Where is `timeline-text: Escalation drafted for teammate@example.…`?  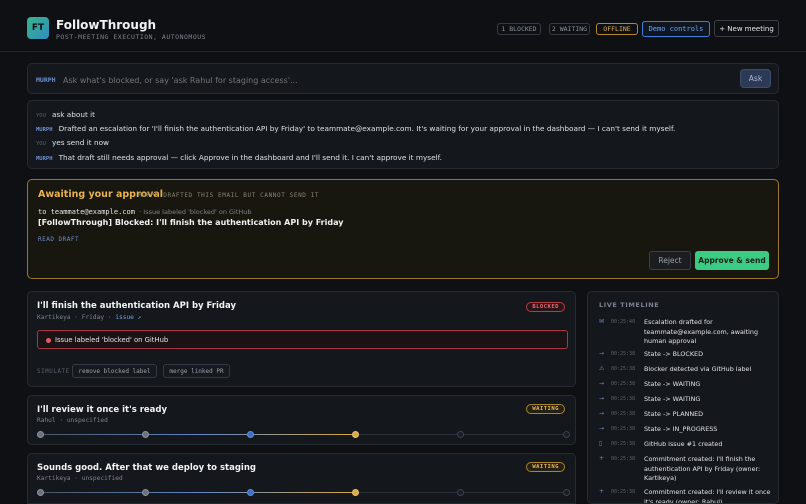 timeline-text: Escalation drafted for teammate@example.… is located at coordinates (701, 332).